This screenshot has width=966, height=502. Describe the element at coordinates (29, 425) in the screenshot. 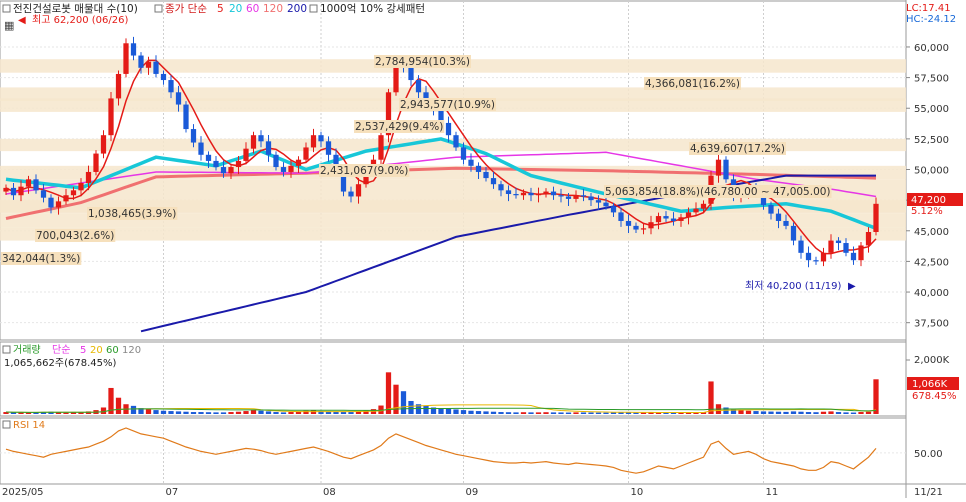

I see `rsi-label: RSI 14` at that location.